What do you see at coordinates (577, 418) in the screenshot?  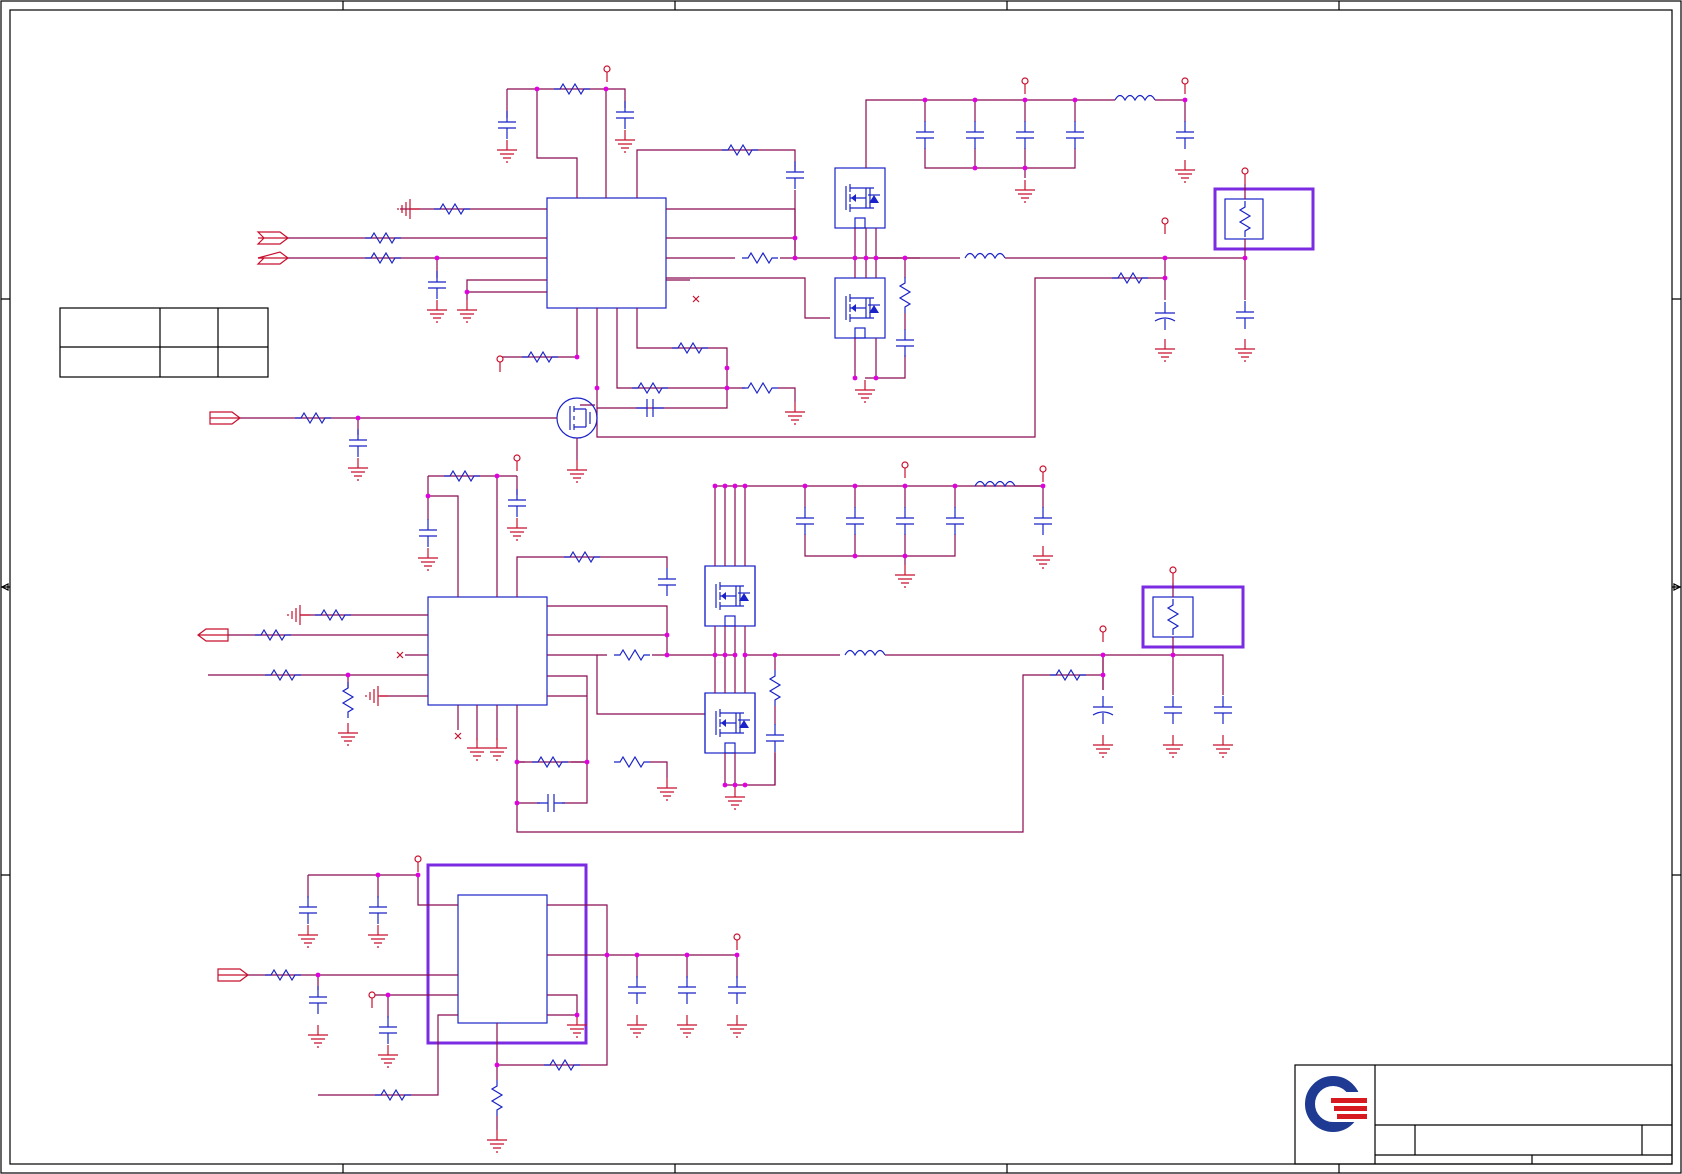 I see `switch-mosfet-q` at bounding box center [577, 418].